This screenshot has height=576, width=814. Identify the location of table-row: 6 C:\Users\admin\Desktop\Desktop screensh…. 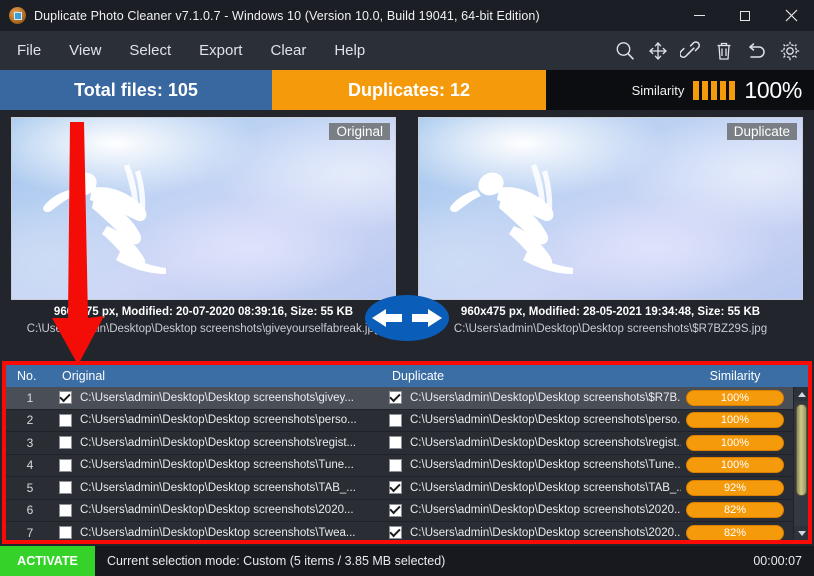
(407, 511).